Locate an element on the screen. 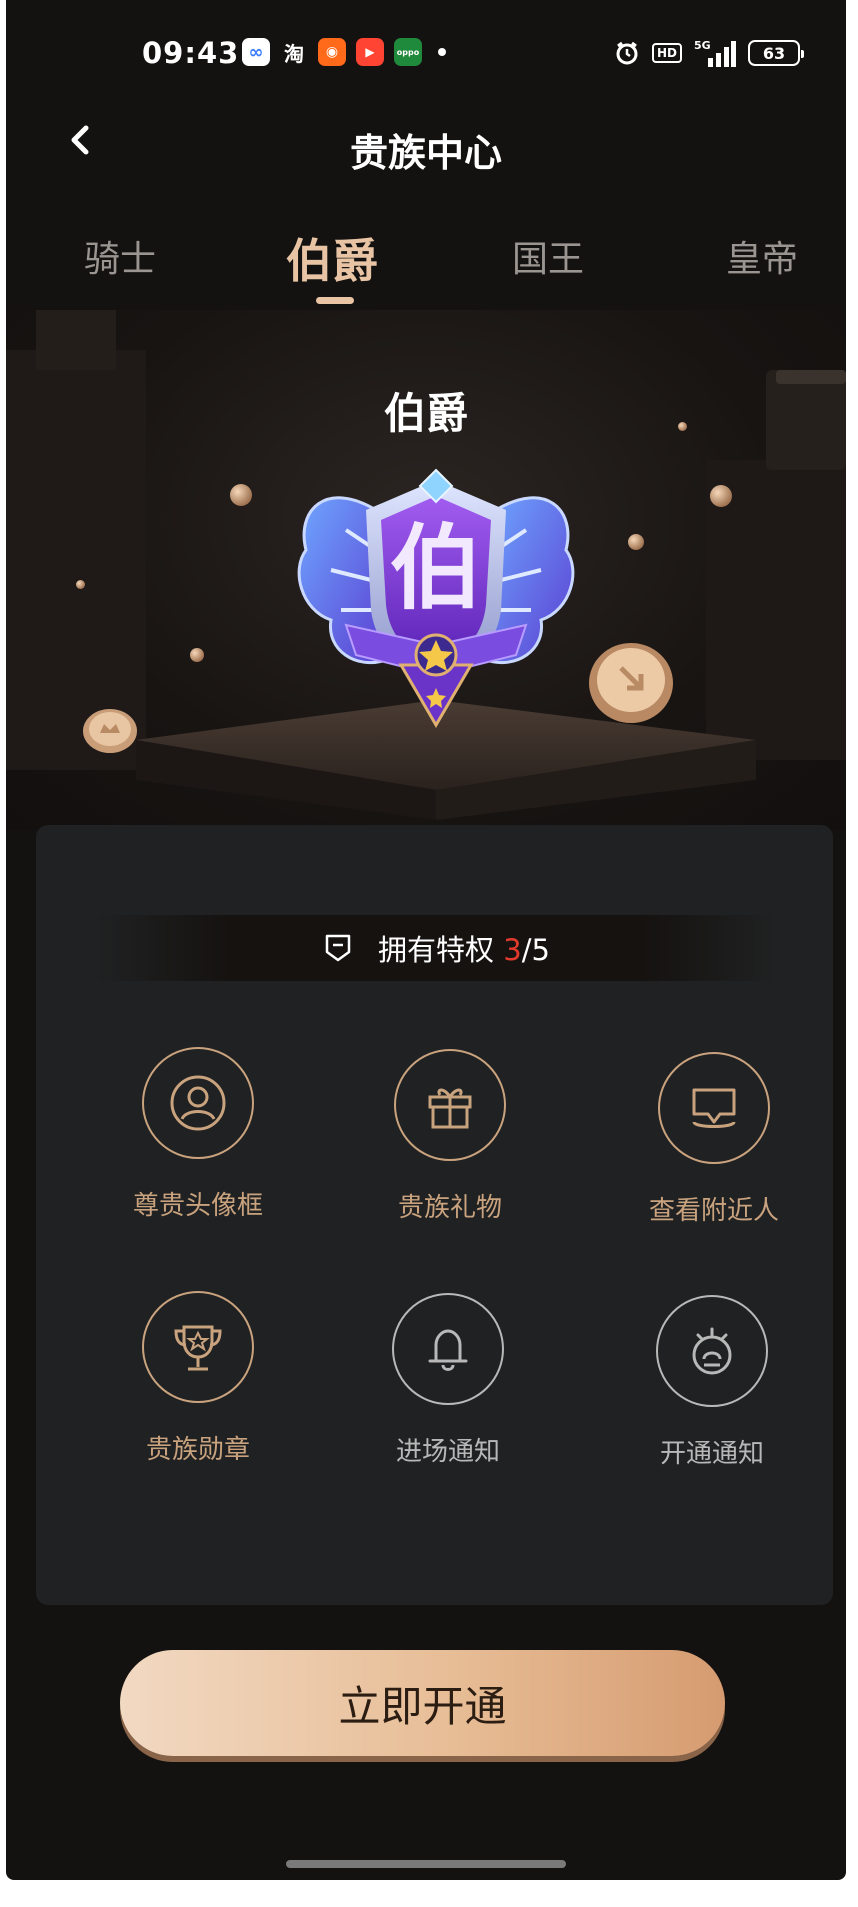  page-title: 贵族中心 is located at coordinates (425, 153).